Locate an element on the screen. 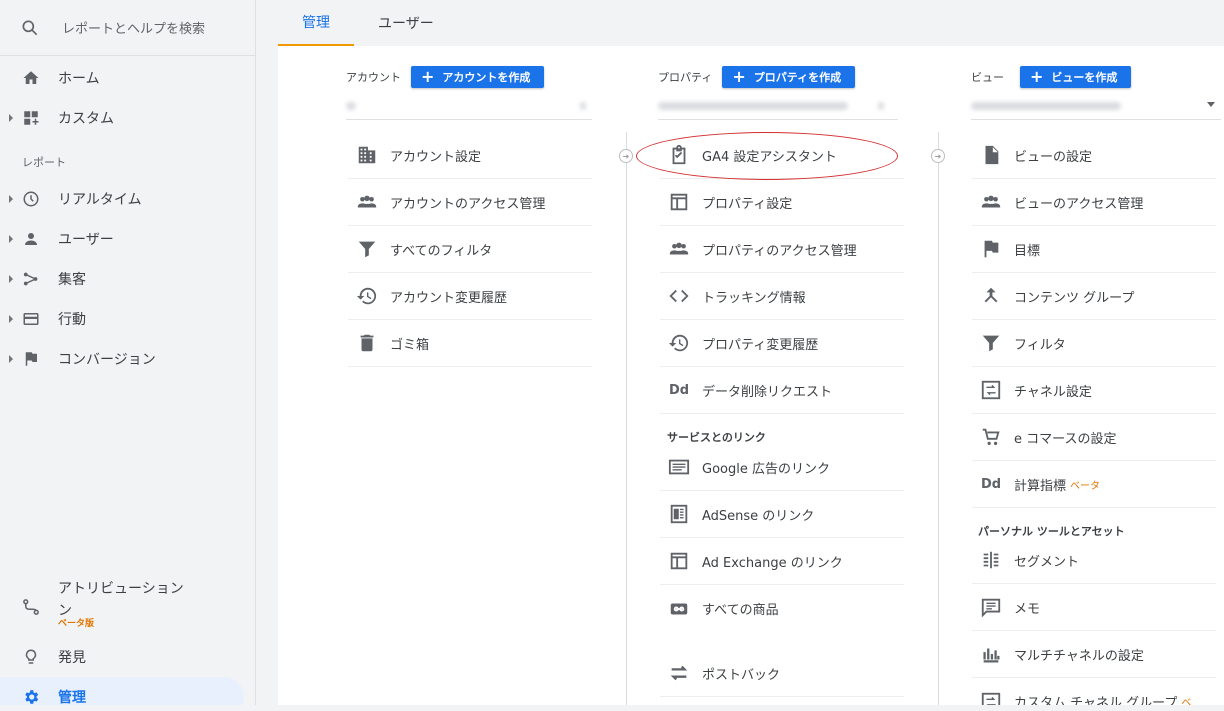 This screenshot has width=1224, height=711. item-label: Google 広告のリンク is located at coordinates (766, 469).